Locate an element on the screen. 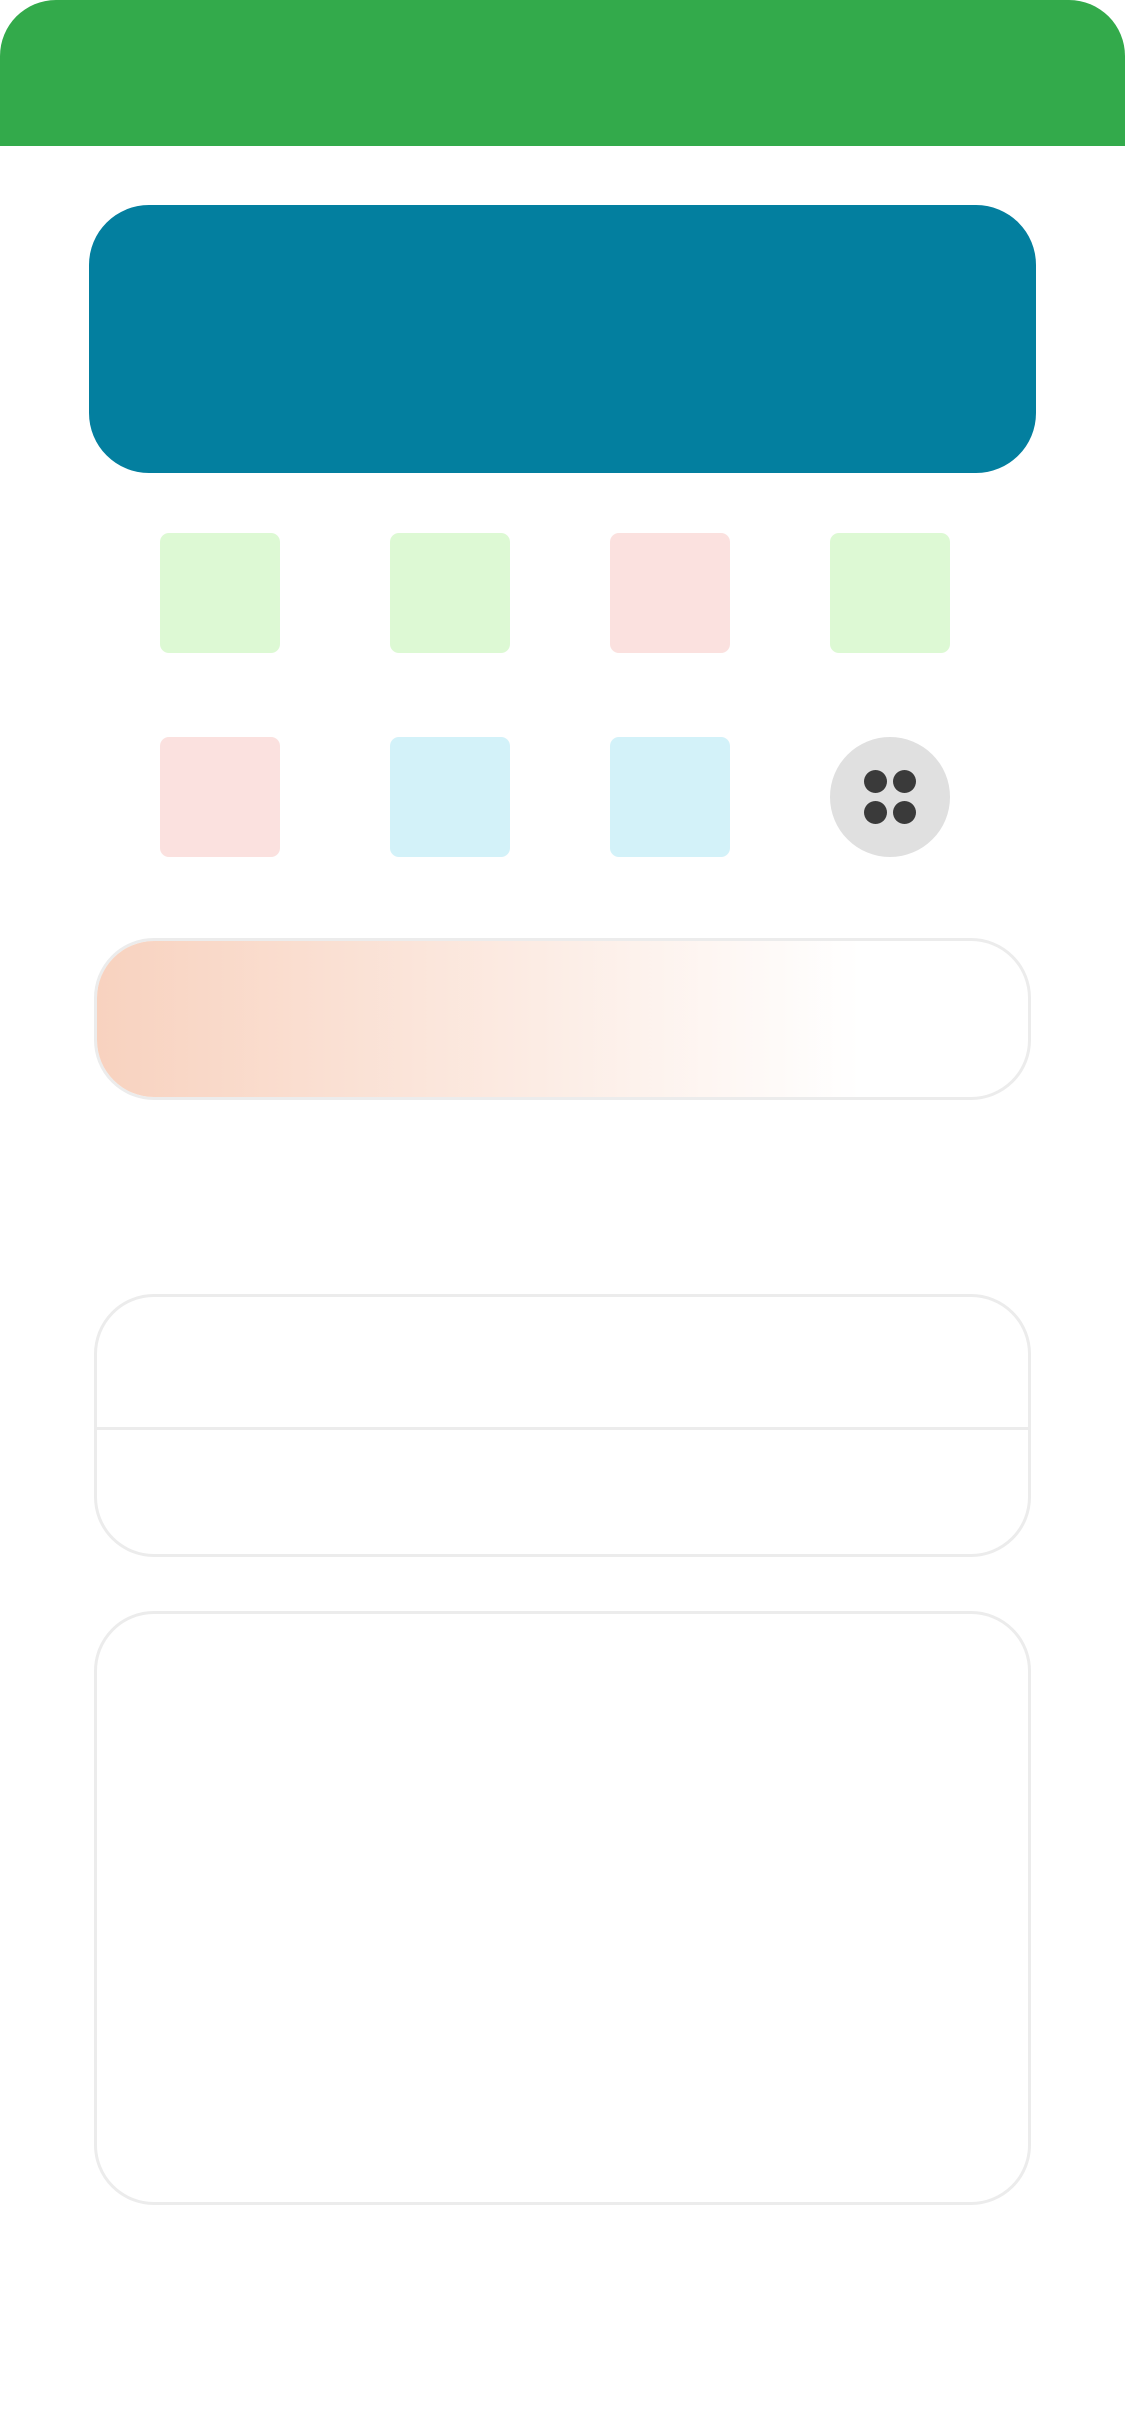  more-apps-button is located at coordinates (890, 797).